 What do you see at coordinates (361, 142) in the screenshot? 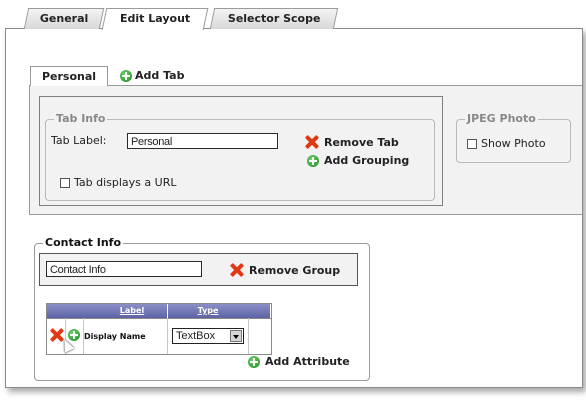
I see `remove-tab-label: Remove Tab` at bounding box center [361, 142].